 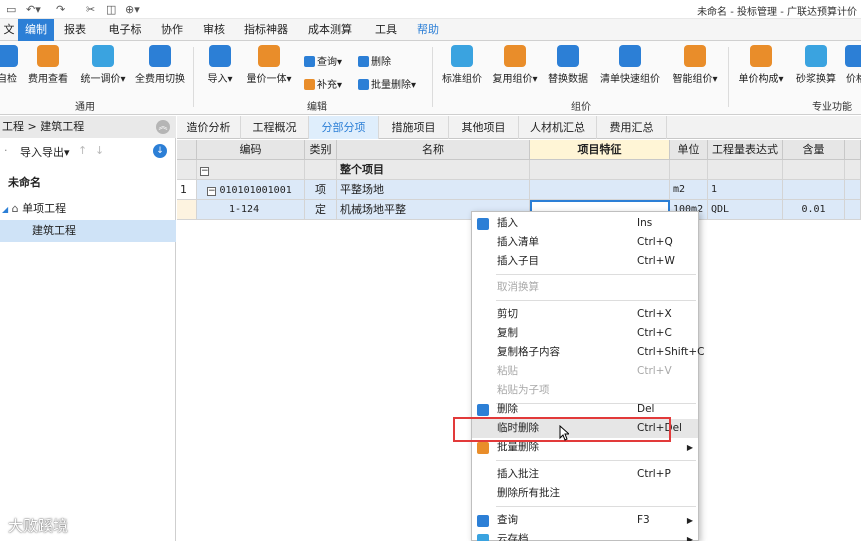 What do you see at coordinates (428, 30) in the screenshot?
I see `menu-help: 帮助` at bounding box center [428, 30].